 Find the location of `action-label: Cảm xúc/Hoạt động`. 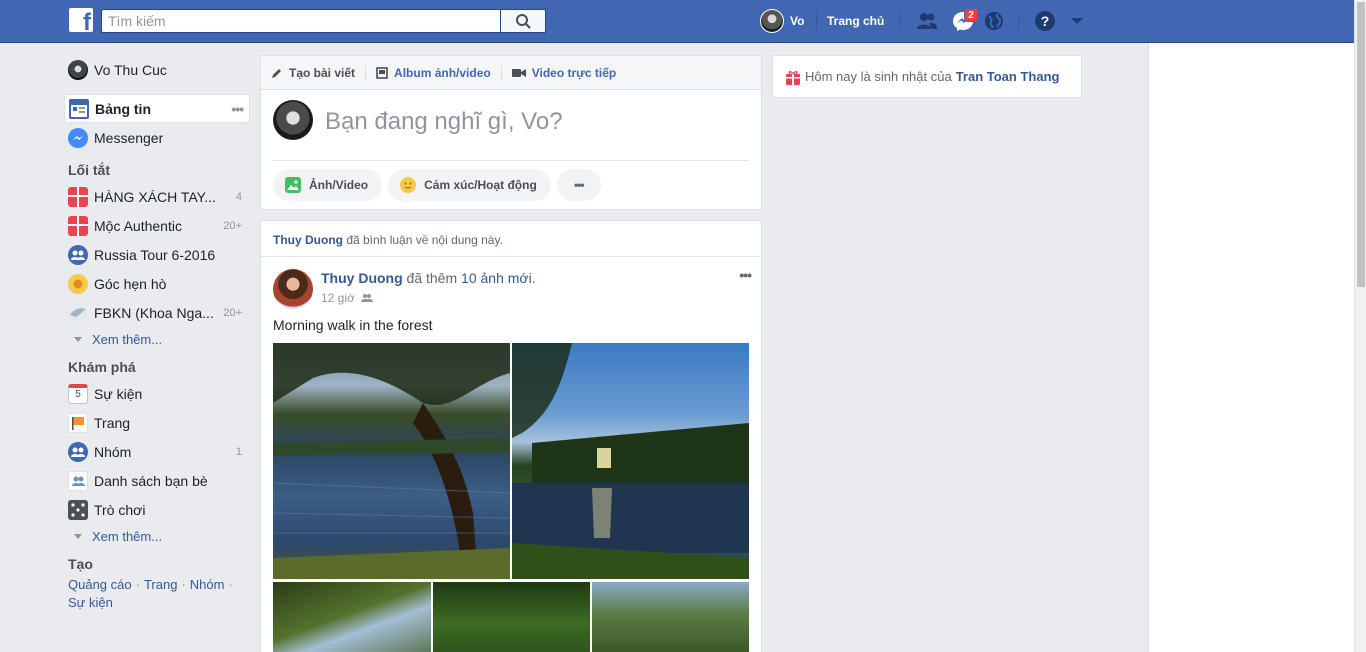

action-label: Cảm xúc/Hoạt động is located at coordinates (480, 185).